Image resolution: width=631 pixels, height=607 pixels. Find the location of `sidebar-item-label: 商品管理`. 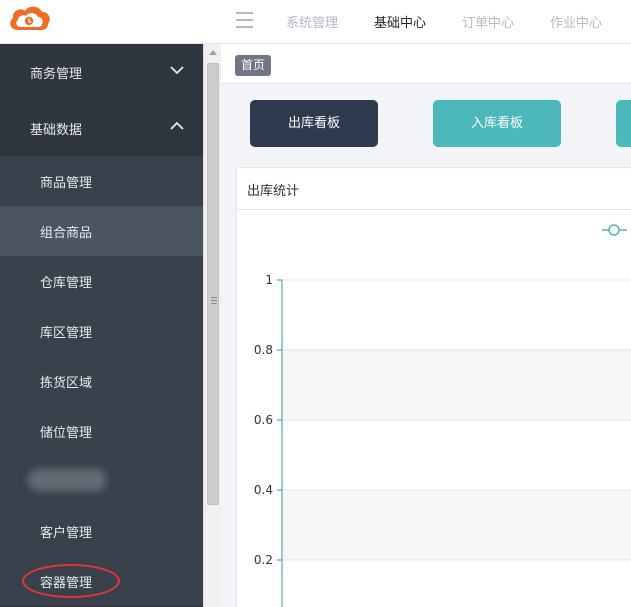

sidebar-item-label: 商品管理 is located at coordinates (66, 183).